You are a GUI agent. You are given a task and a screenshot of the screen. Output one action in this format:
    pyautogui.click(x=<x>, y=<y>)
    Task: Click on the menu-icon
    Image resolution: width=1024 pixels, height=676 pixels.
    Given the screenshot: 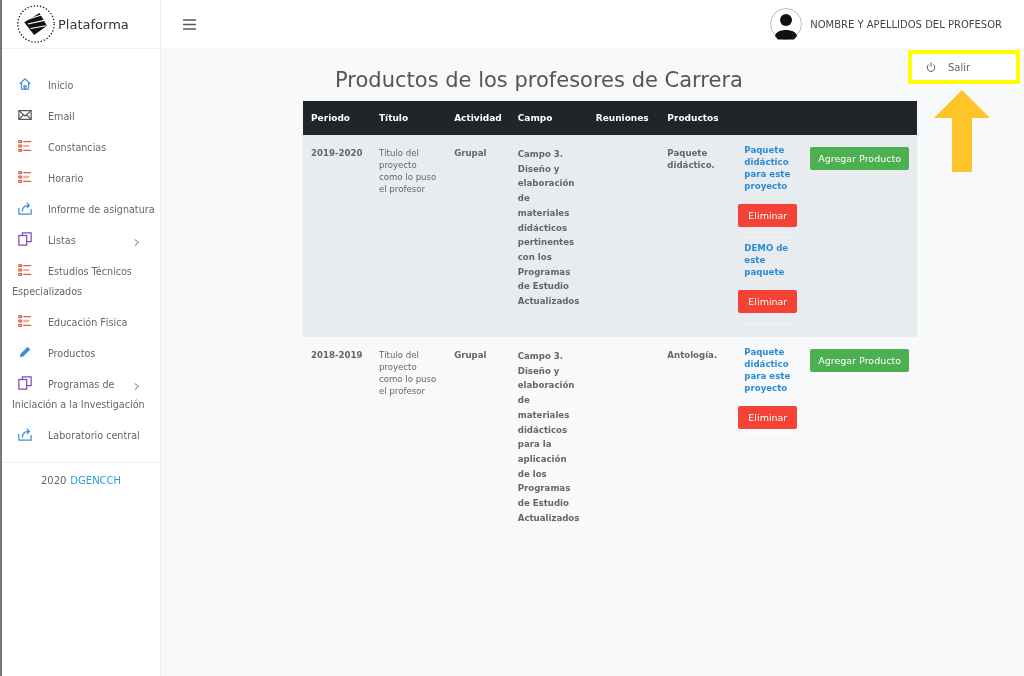 What is the action you would take?
    pyautogui.click(x=189, y=24)
    